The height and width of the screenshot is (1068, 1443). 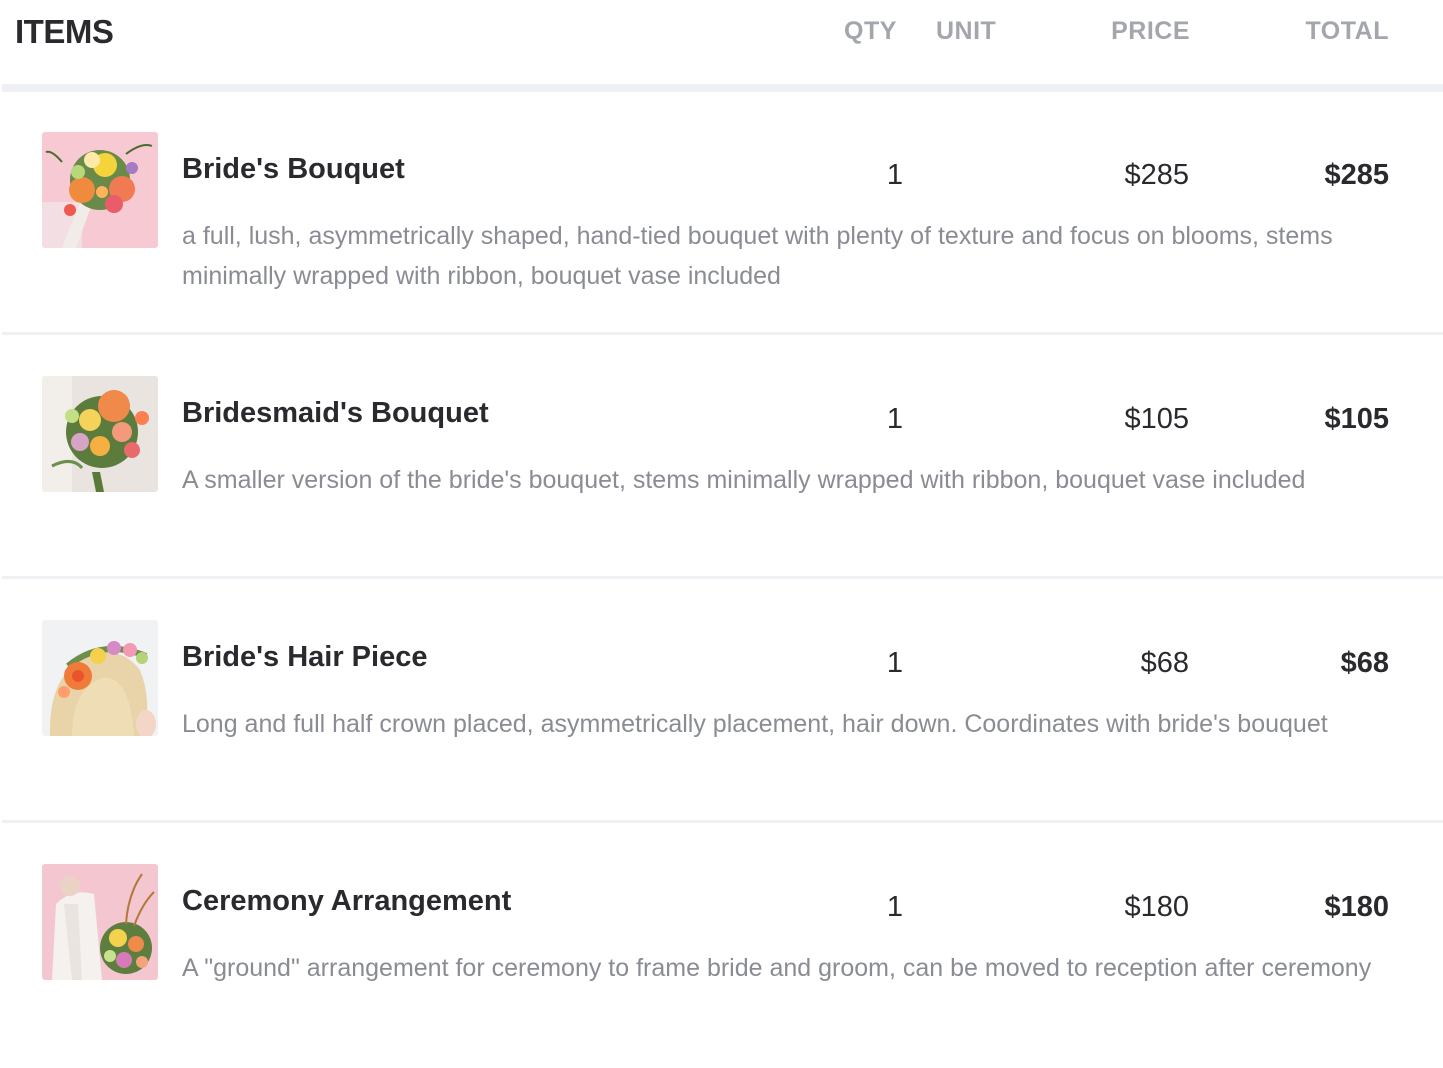 I want to click on item-name: Ceremony Arrangement, so click(x=347, y=901).